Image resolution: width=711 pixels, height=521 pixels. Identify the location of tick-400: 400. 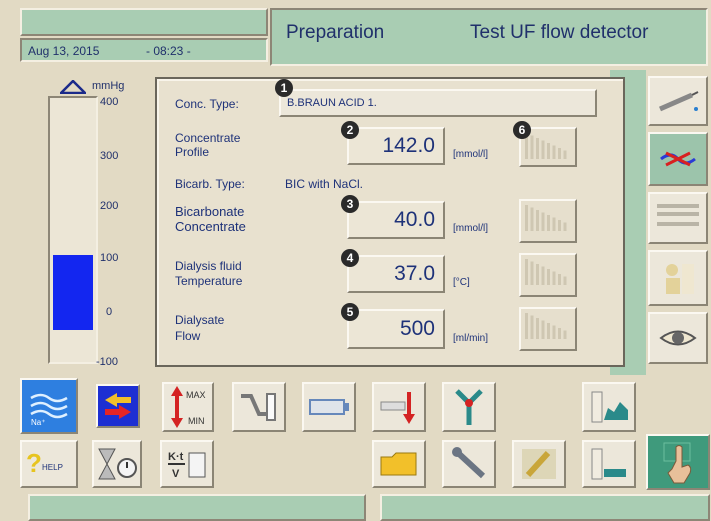
(109, 102).